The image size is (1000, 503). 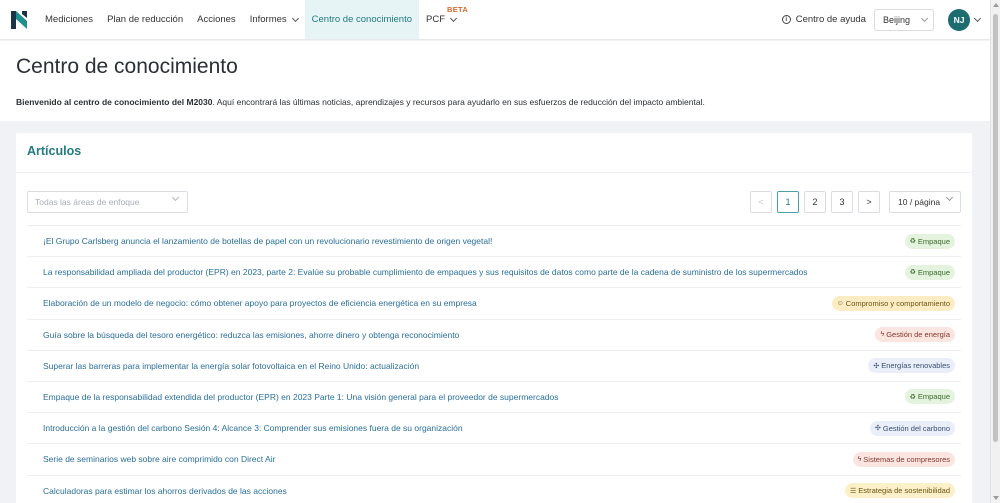 What do you see at coordinates (458, 9) in the screenshot?
I see `beta-badge: BETA` at bounding box center [458, 9].